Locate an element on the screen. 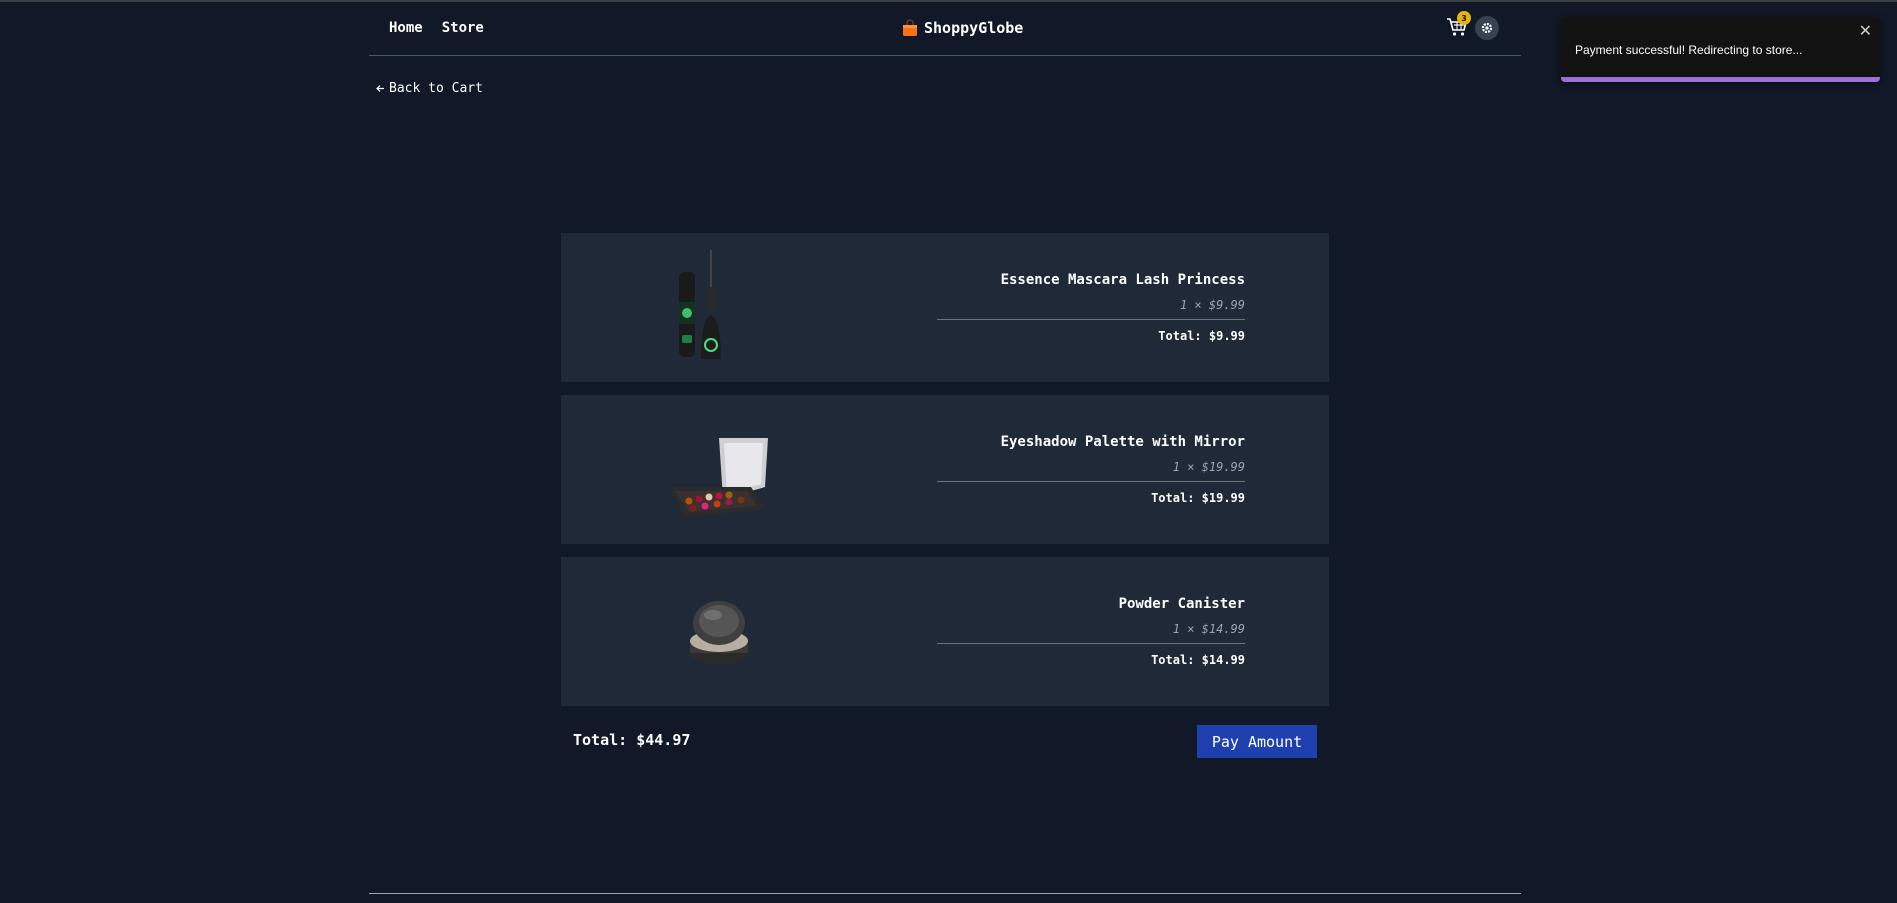  cart-count-badge: 3 is located at coordinates (1464, 18).